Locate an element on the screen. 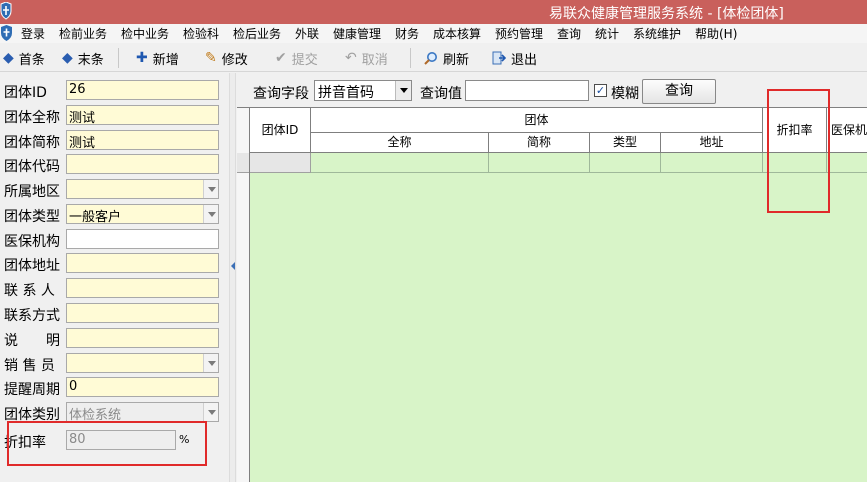  query-value-input is located at coordinates (527, 90).